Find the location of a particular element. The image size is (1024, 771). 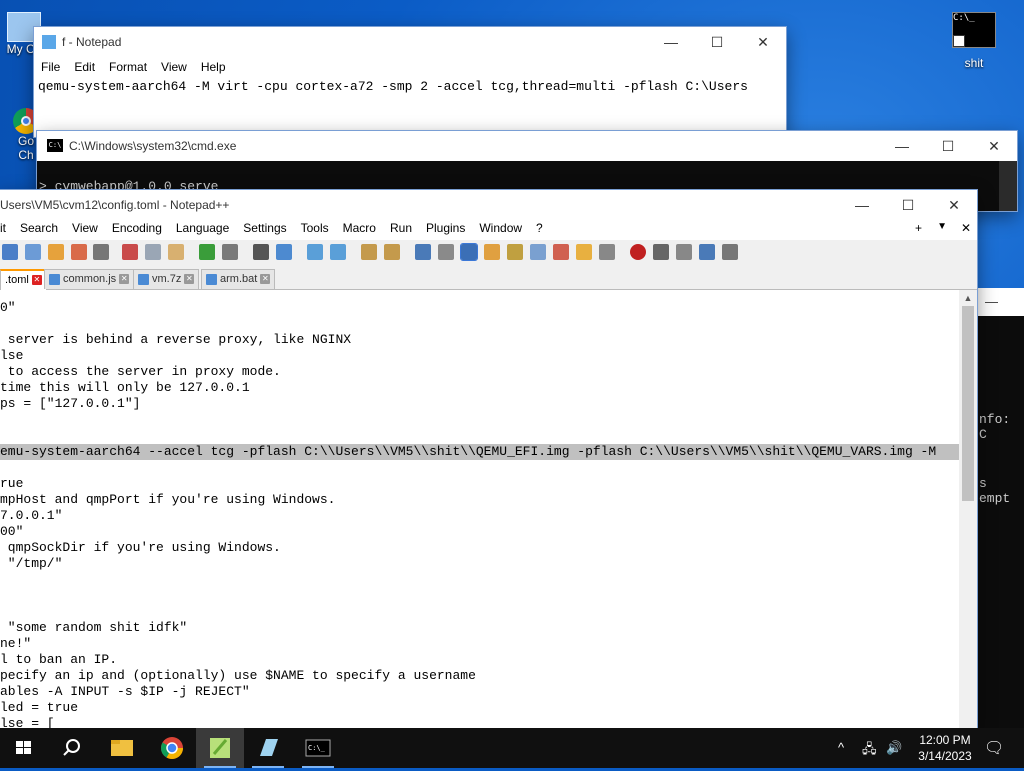

function-list-icon is located at coordinates (561, 252).